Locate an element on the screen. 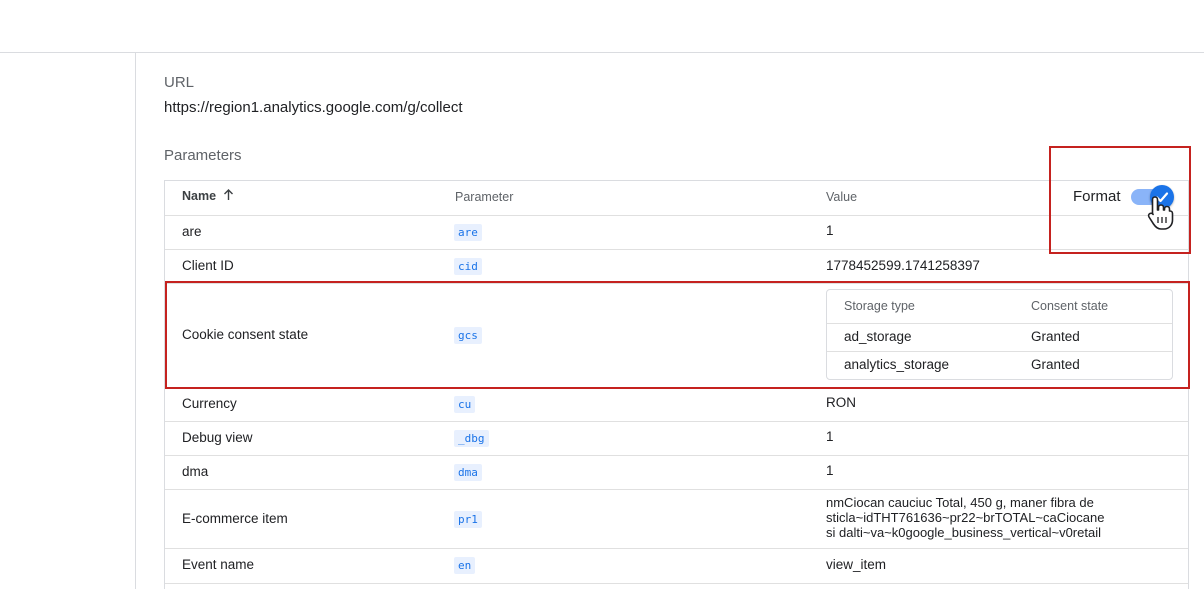 This screenshot has height=589, width=1204. param-value: 1778452599.1741258397 is located at coordinates (903, 265).